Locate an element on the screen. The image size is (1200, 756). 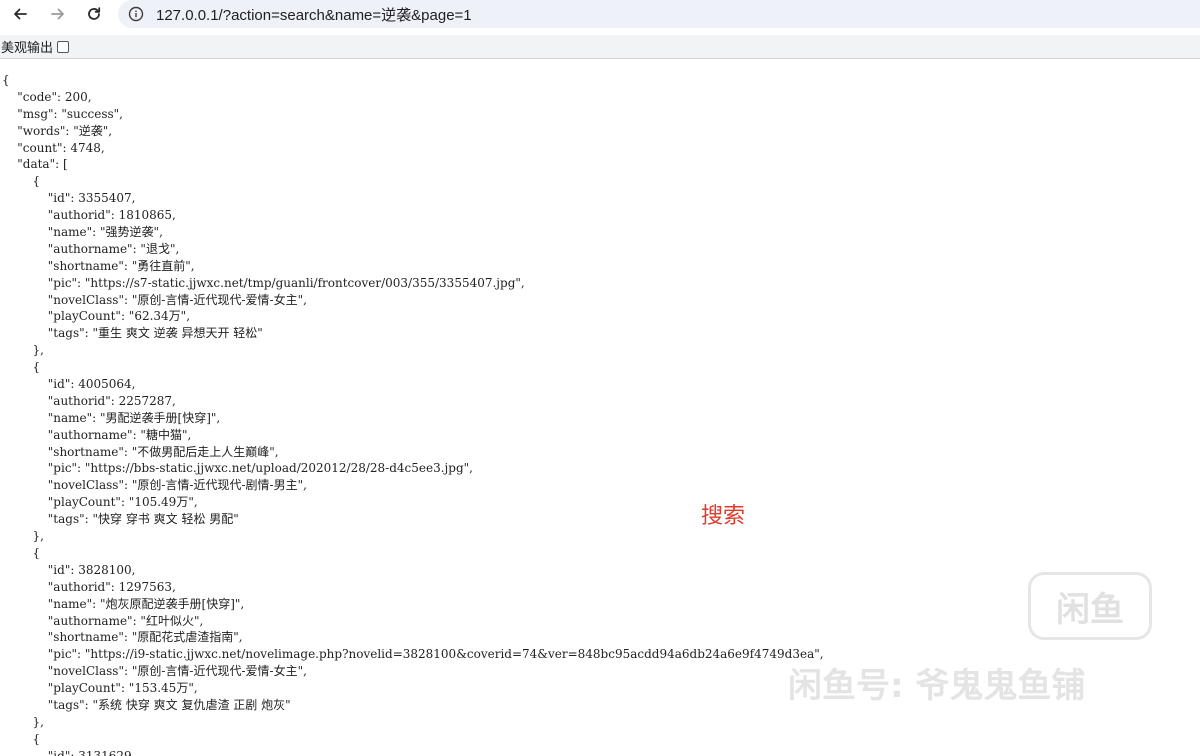
info-icon is located at coordinates (136, 14).